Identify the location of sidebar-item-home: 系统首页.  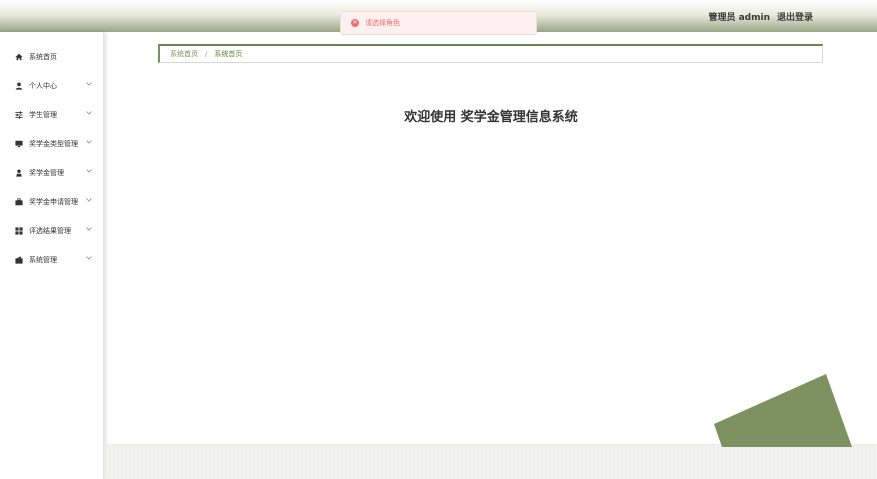
(51, 56).